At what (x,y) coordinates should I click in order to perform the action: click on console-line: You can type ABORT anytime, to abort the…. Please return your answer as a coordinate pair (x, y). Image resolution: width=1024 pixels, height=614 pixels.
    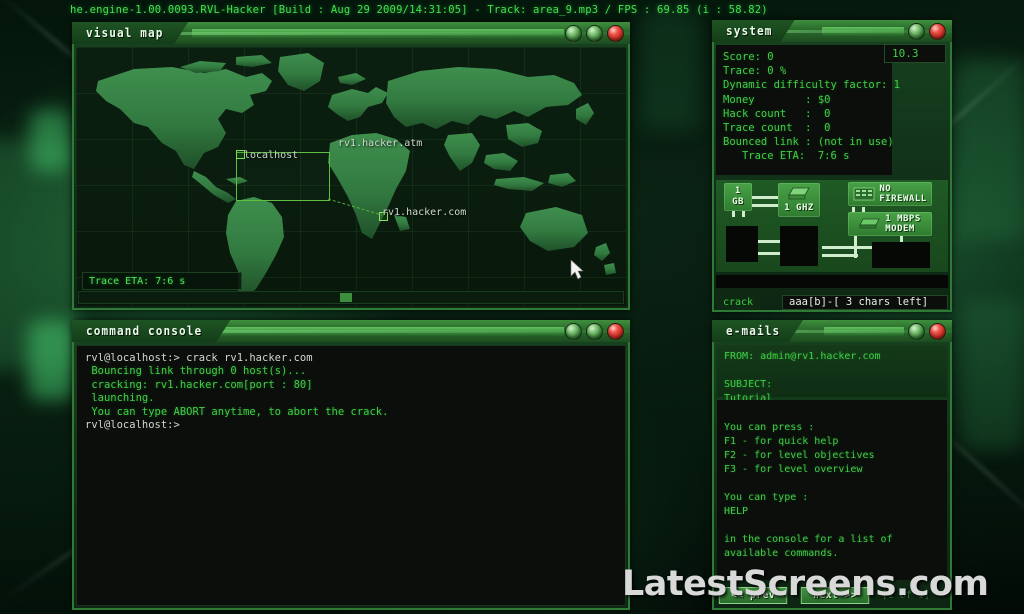
    Looking at the image, I should click on (237, 411).